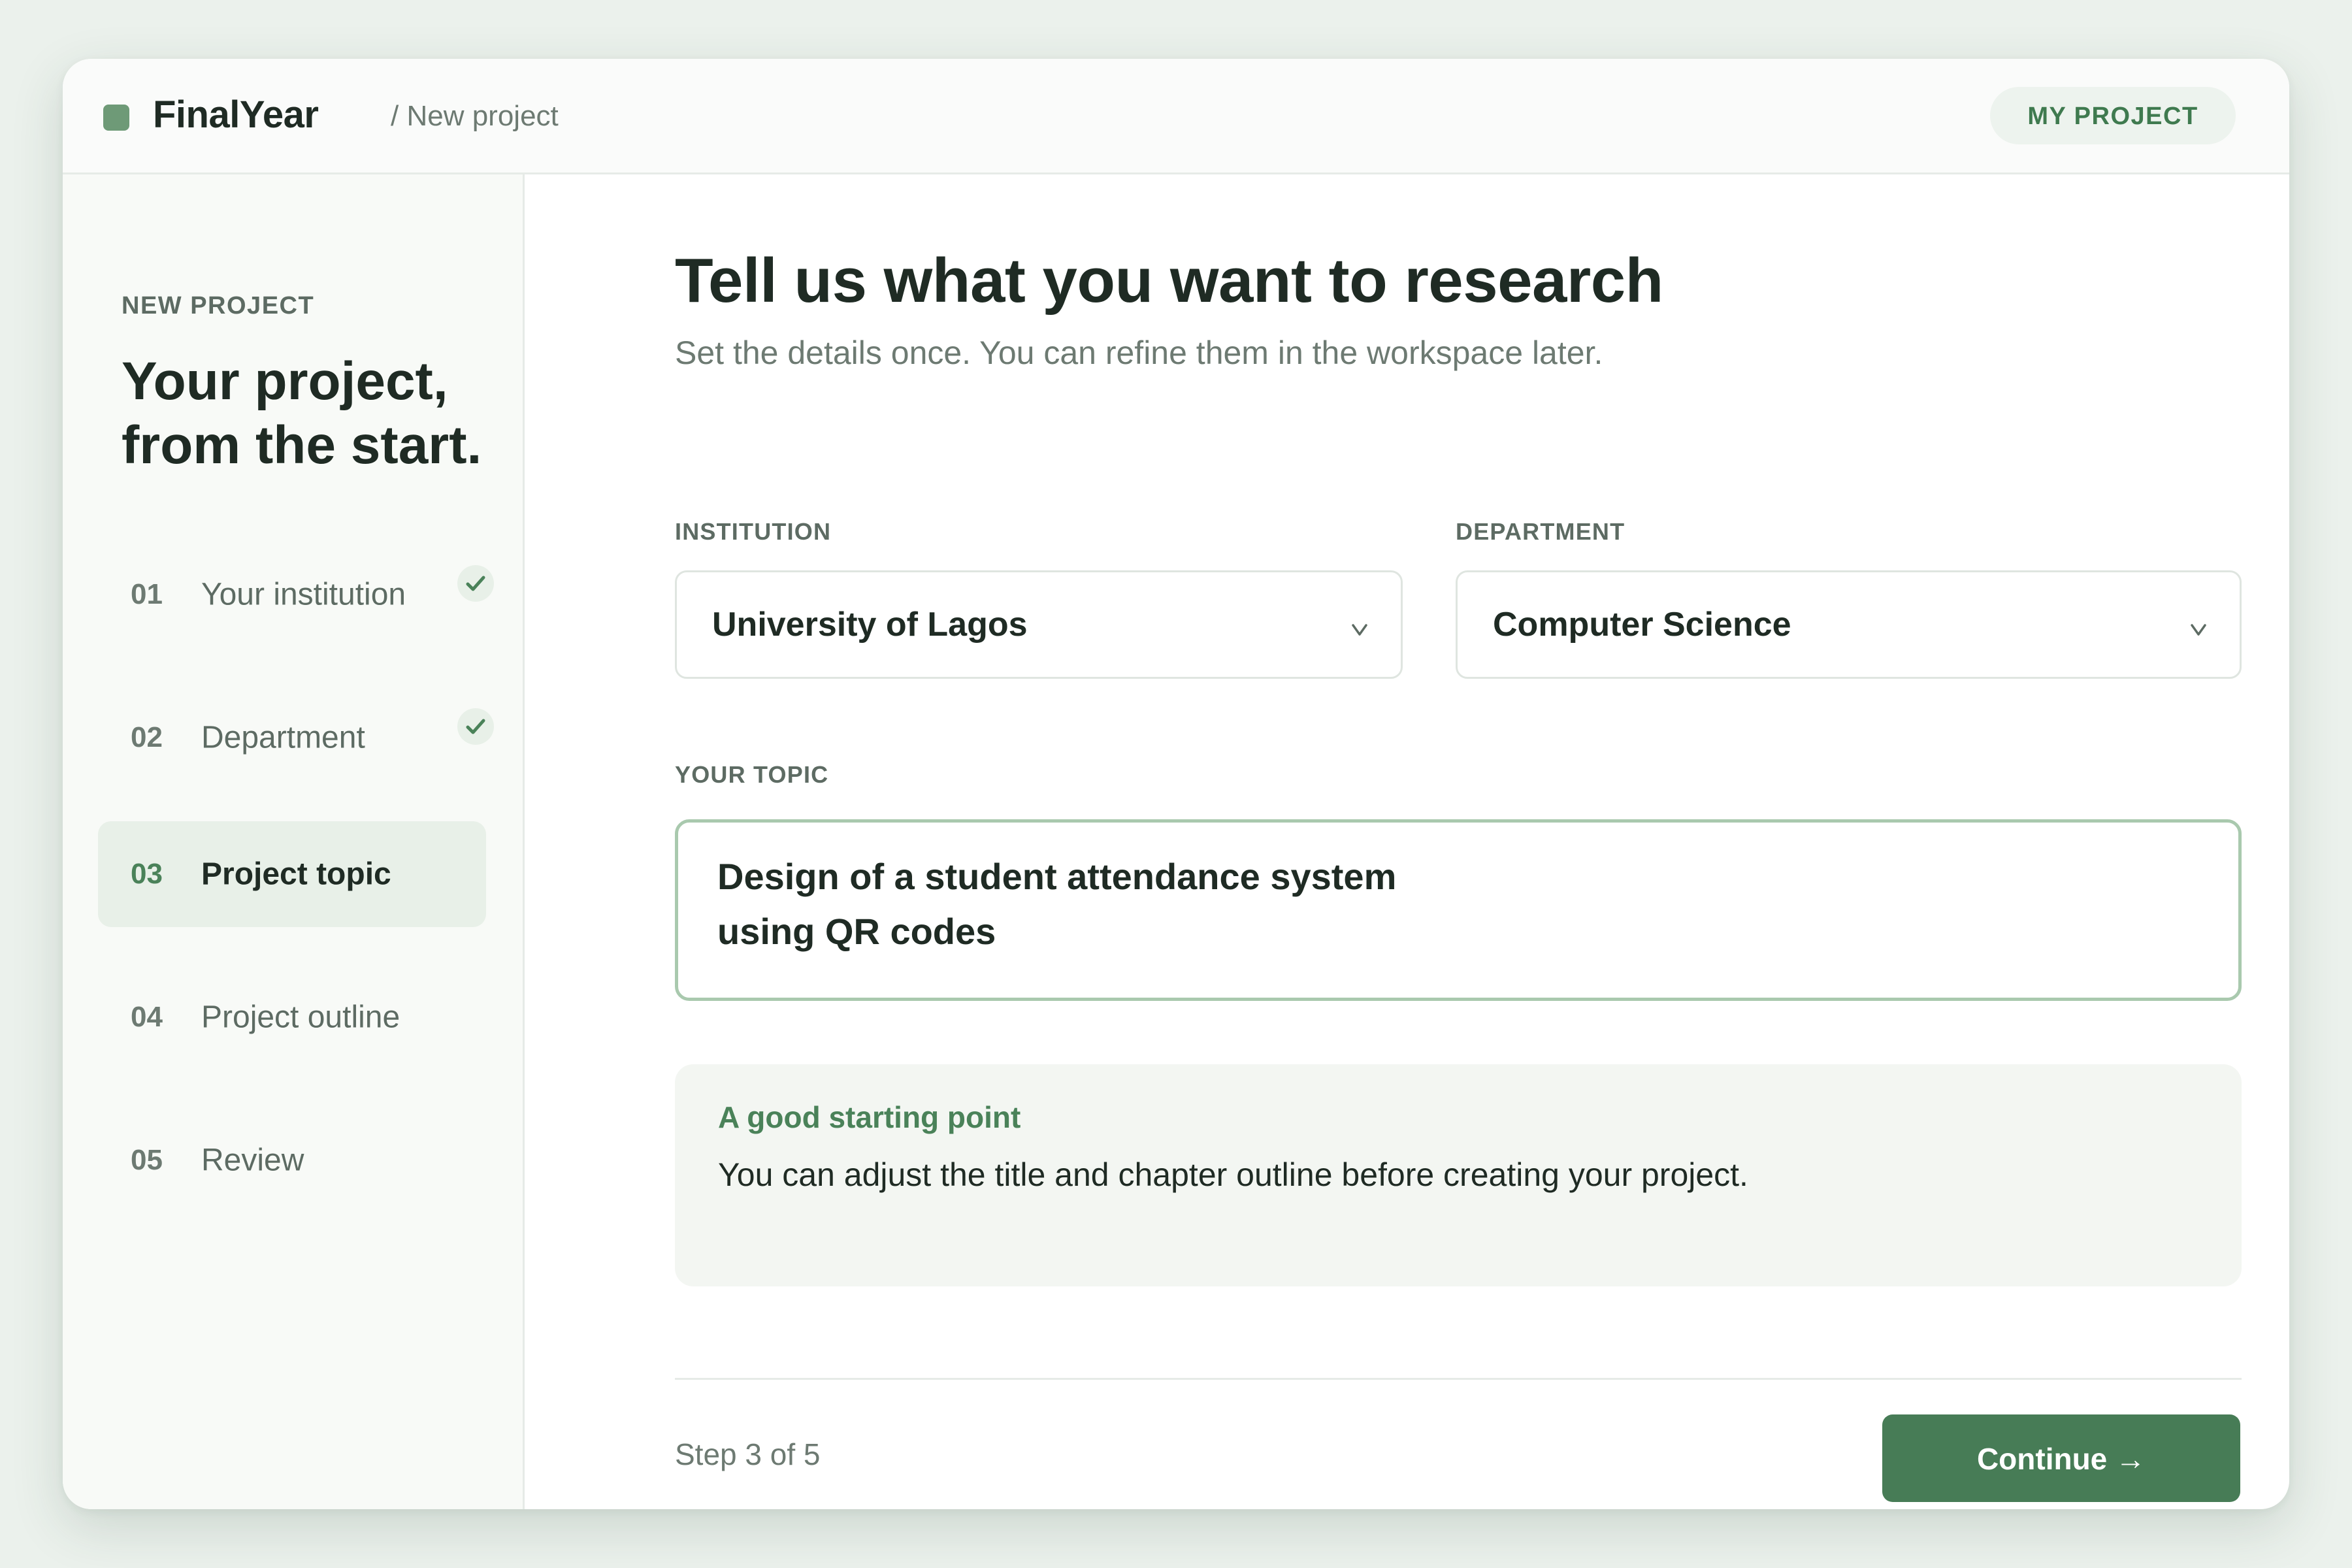 This screenshot has width=2352, height=1568. What do you see at coordinates (1458, 1379) in the screenshot?
I see `footer-divider` at bounding box center [1458, 1379].